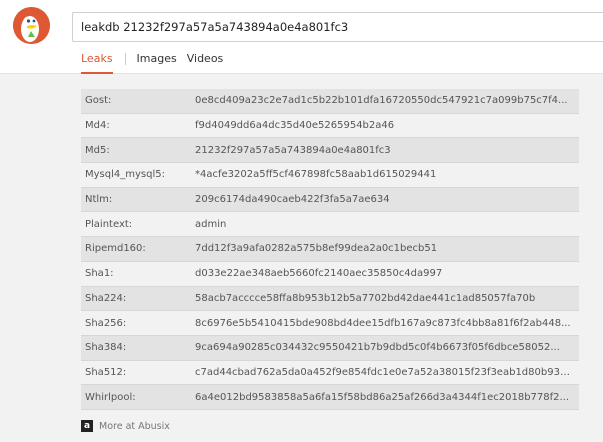 The image size is (603, 442). Describe the element at coordinates (295, 126) in the screenshot. I see `hash-value: f9d4049dd6a4dc35d40e5265954b2a46` at that location.